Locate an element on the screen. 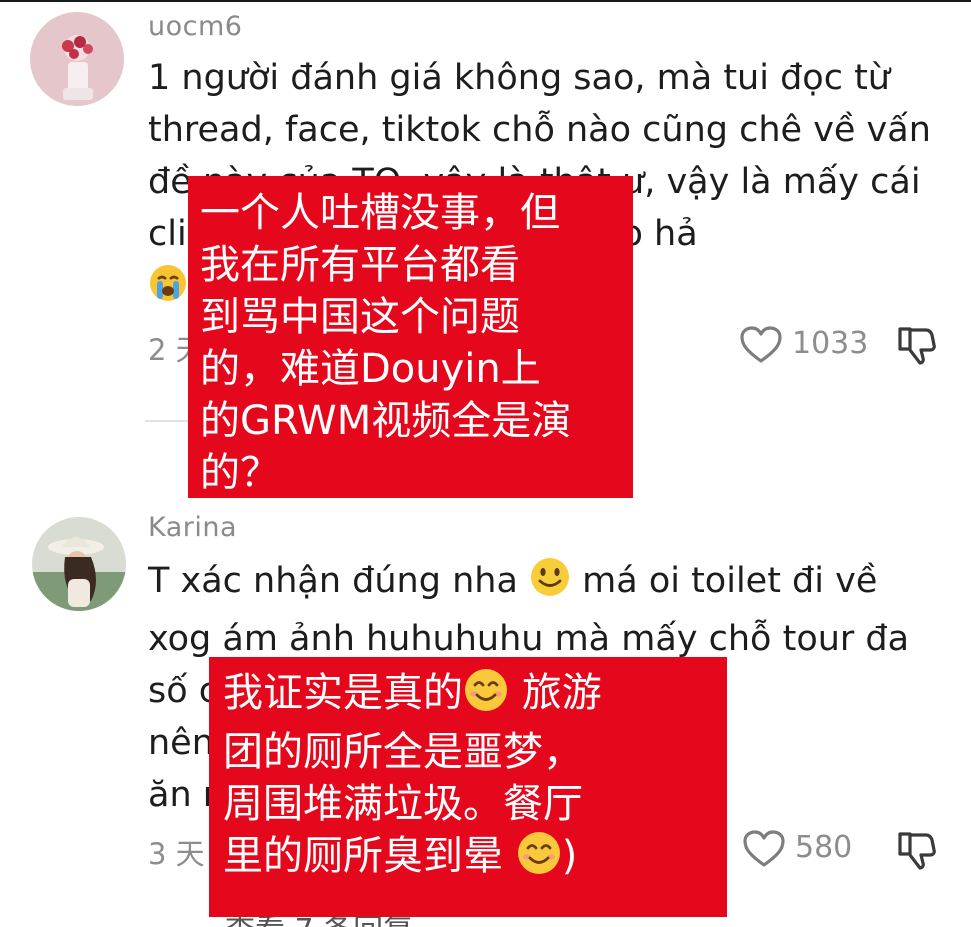 Image resolution: width=971 pixels, height=927 pixels. like-count: 1033 is located at coordinates (830, 343).